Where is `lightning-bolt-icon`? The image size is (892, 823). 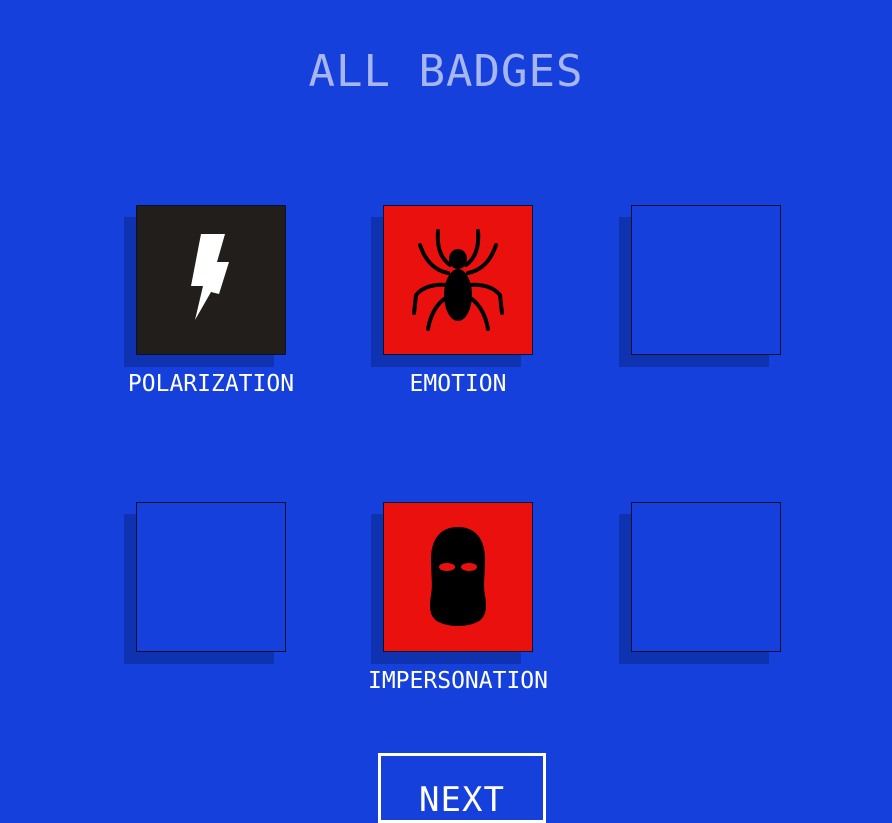 lightning-bolt-icon is located at coordinates (211, 280).